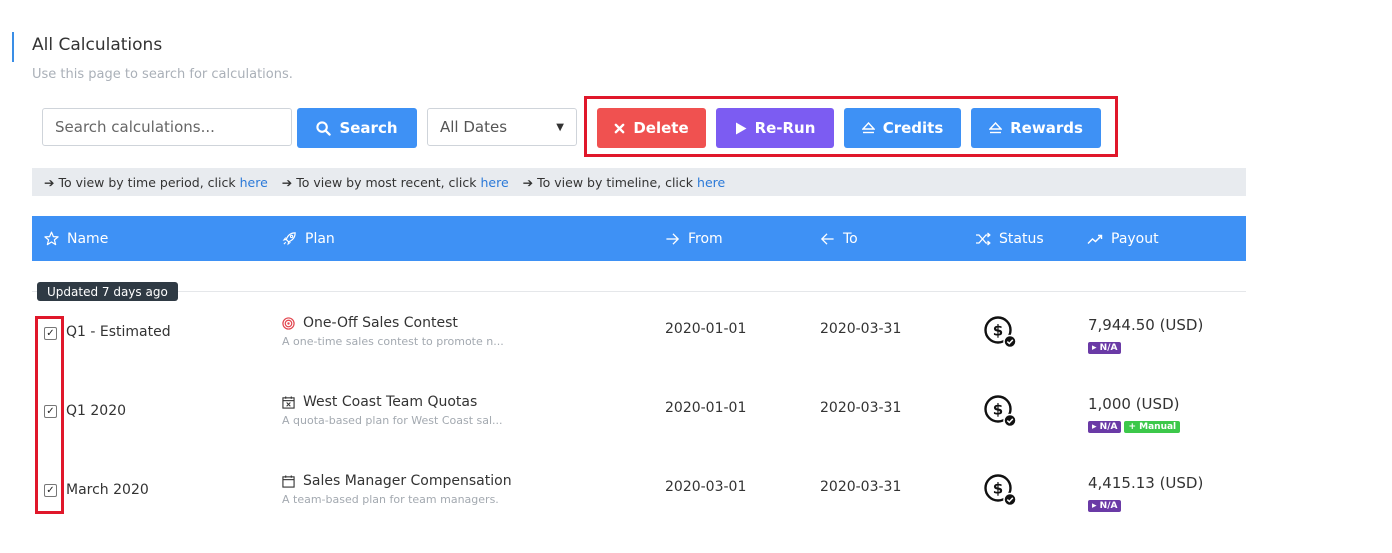 This screenshot has width=1392, height=553. I want to click on plan-link: One-Off Sales Contest, so click(370, 323).